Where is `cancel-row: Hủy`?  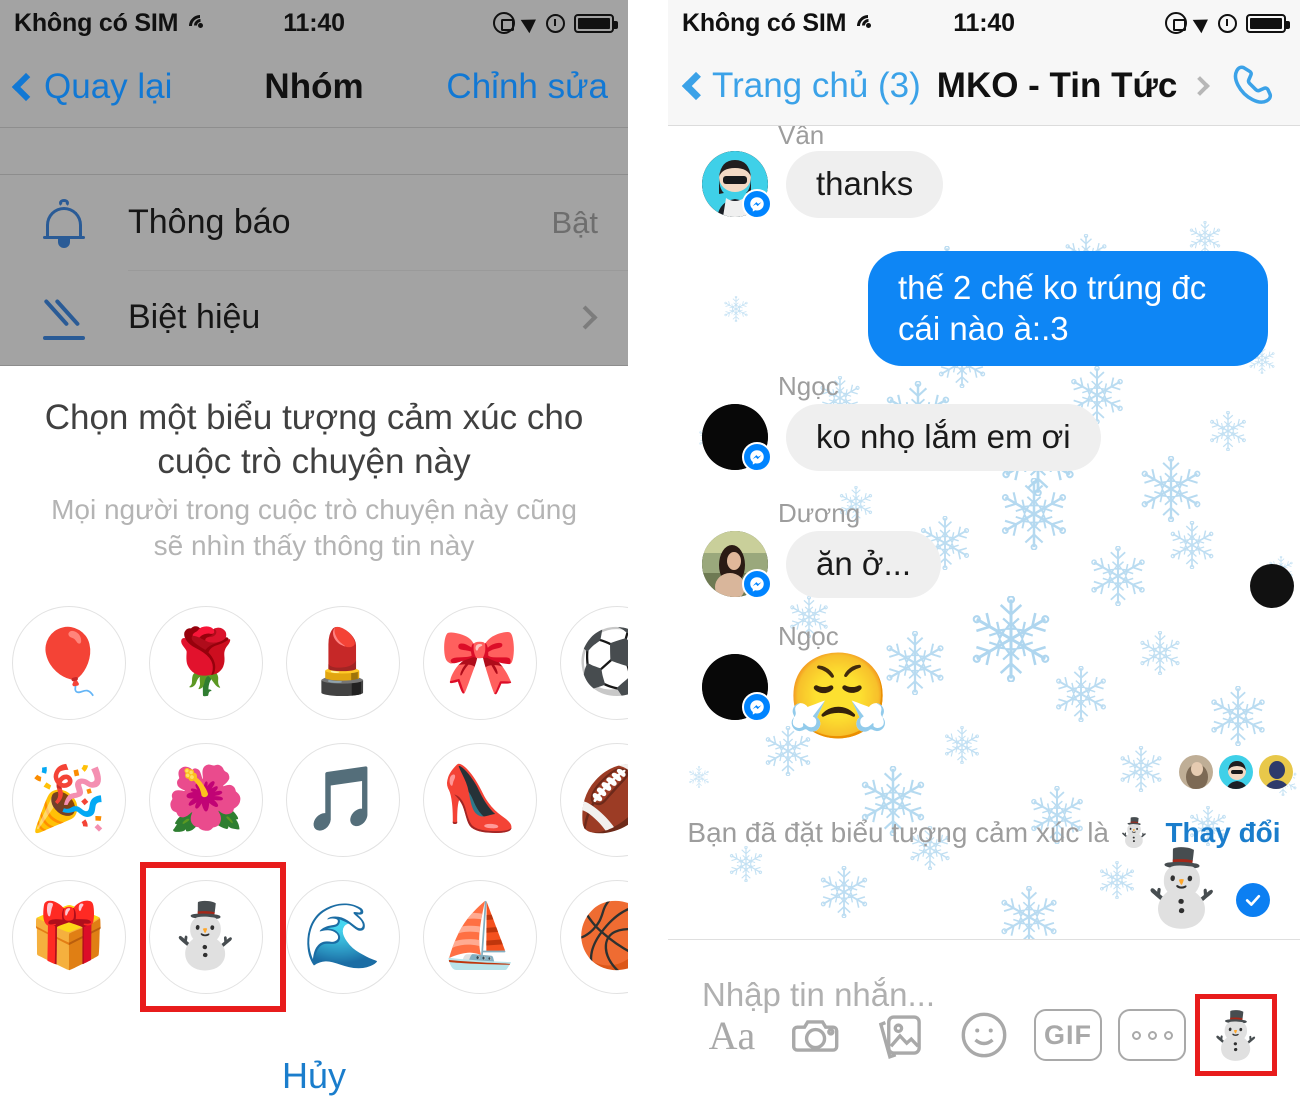 cancel-row: Hủy is located at coordinates (314, 1076).